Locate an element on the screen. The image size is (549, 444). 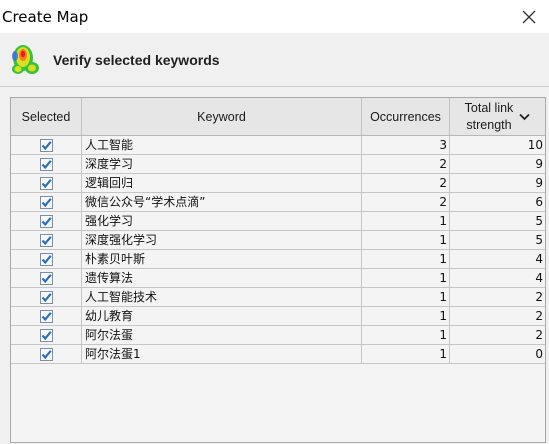
table-row: 微信公众号“学术点滴” 2 6 is located at coordinates (278, 202).